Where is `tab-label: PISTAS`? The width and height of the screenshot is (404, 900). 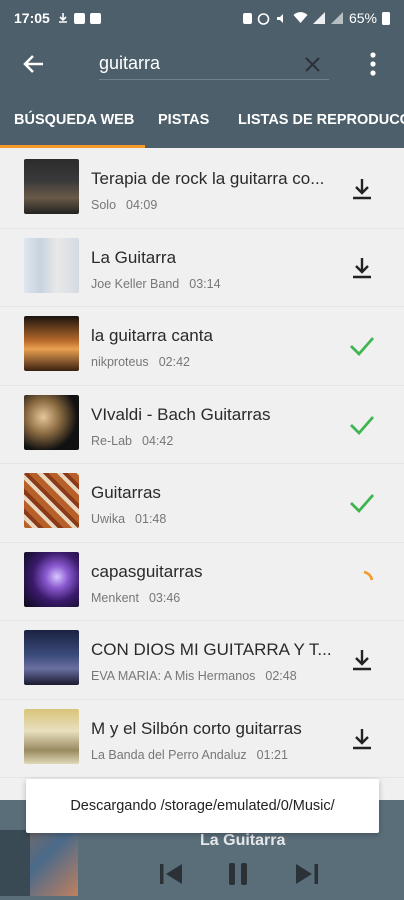
tab-label: PISTAS is located at coordinates (184, 120).